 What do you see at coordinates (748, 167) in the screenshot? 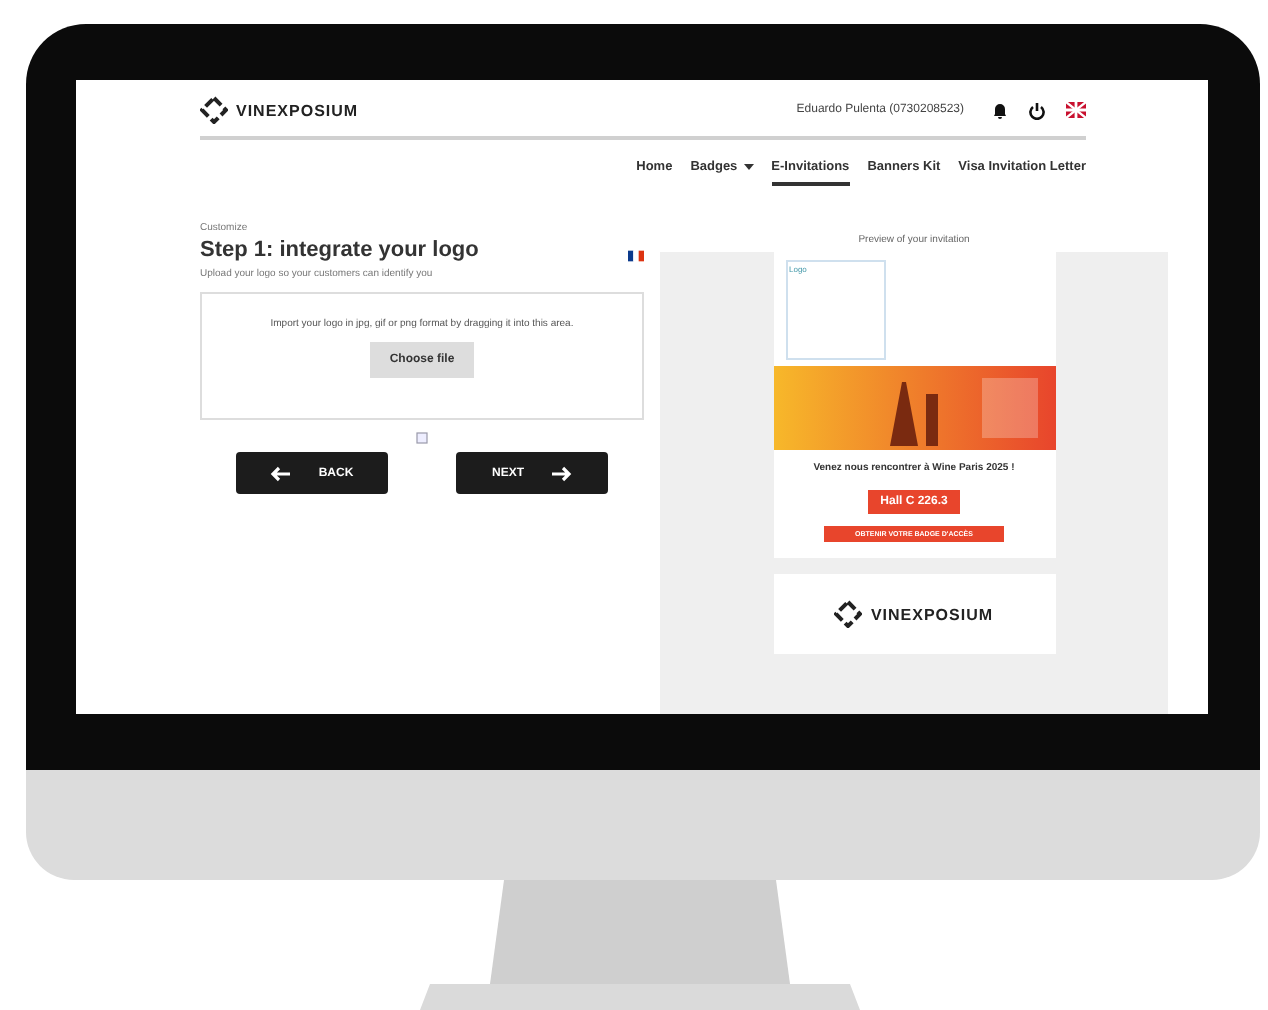
I see `caret-icon` at bounding box center [748, 167].